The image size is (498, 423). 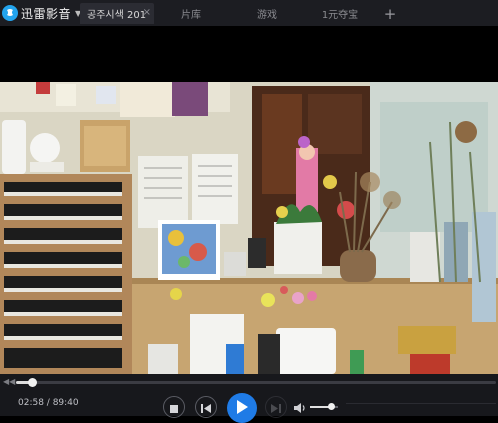 I want to click on rewind-icon: ◀◀, so click(x=9, y=381).